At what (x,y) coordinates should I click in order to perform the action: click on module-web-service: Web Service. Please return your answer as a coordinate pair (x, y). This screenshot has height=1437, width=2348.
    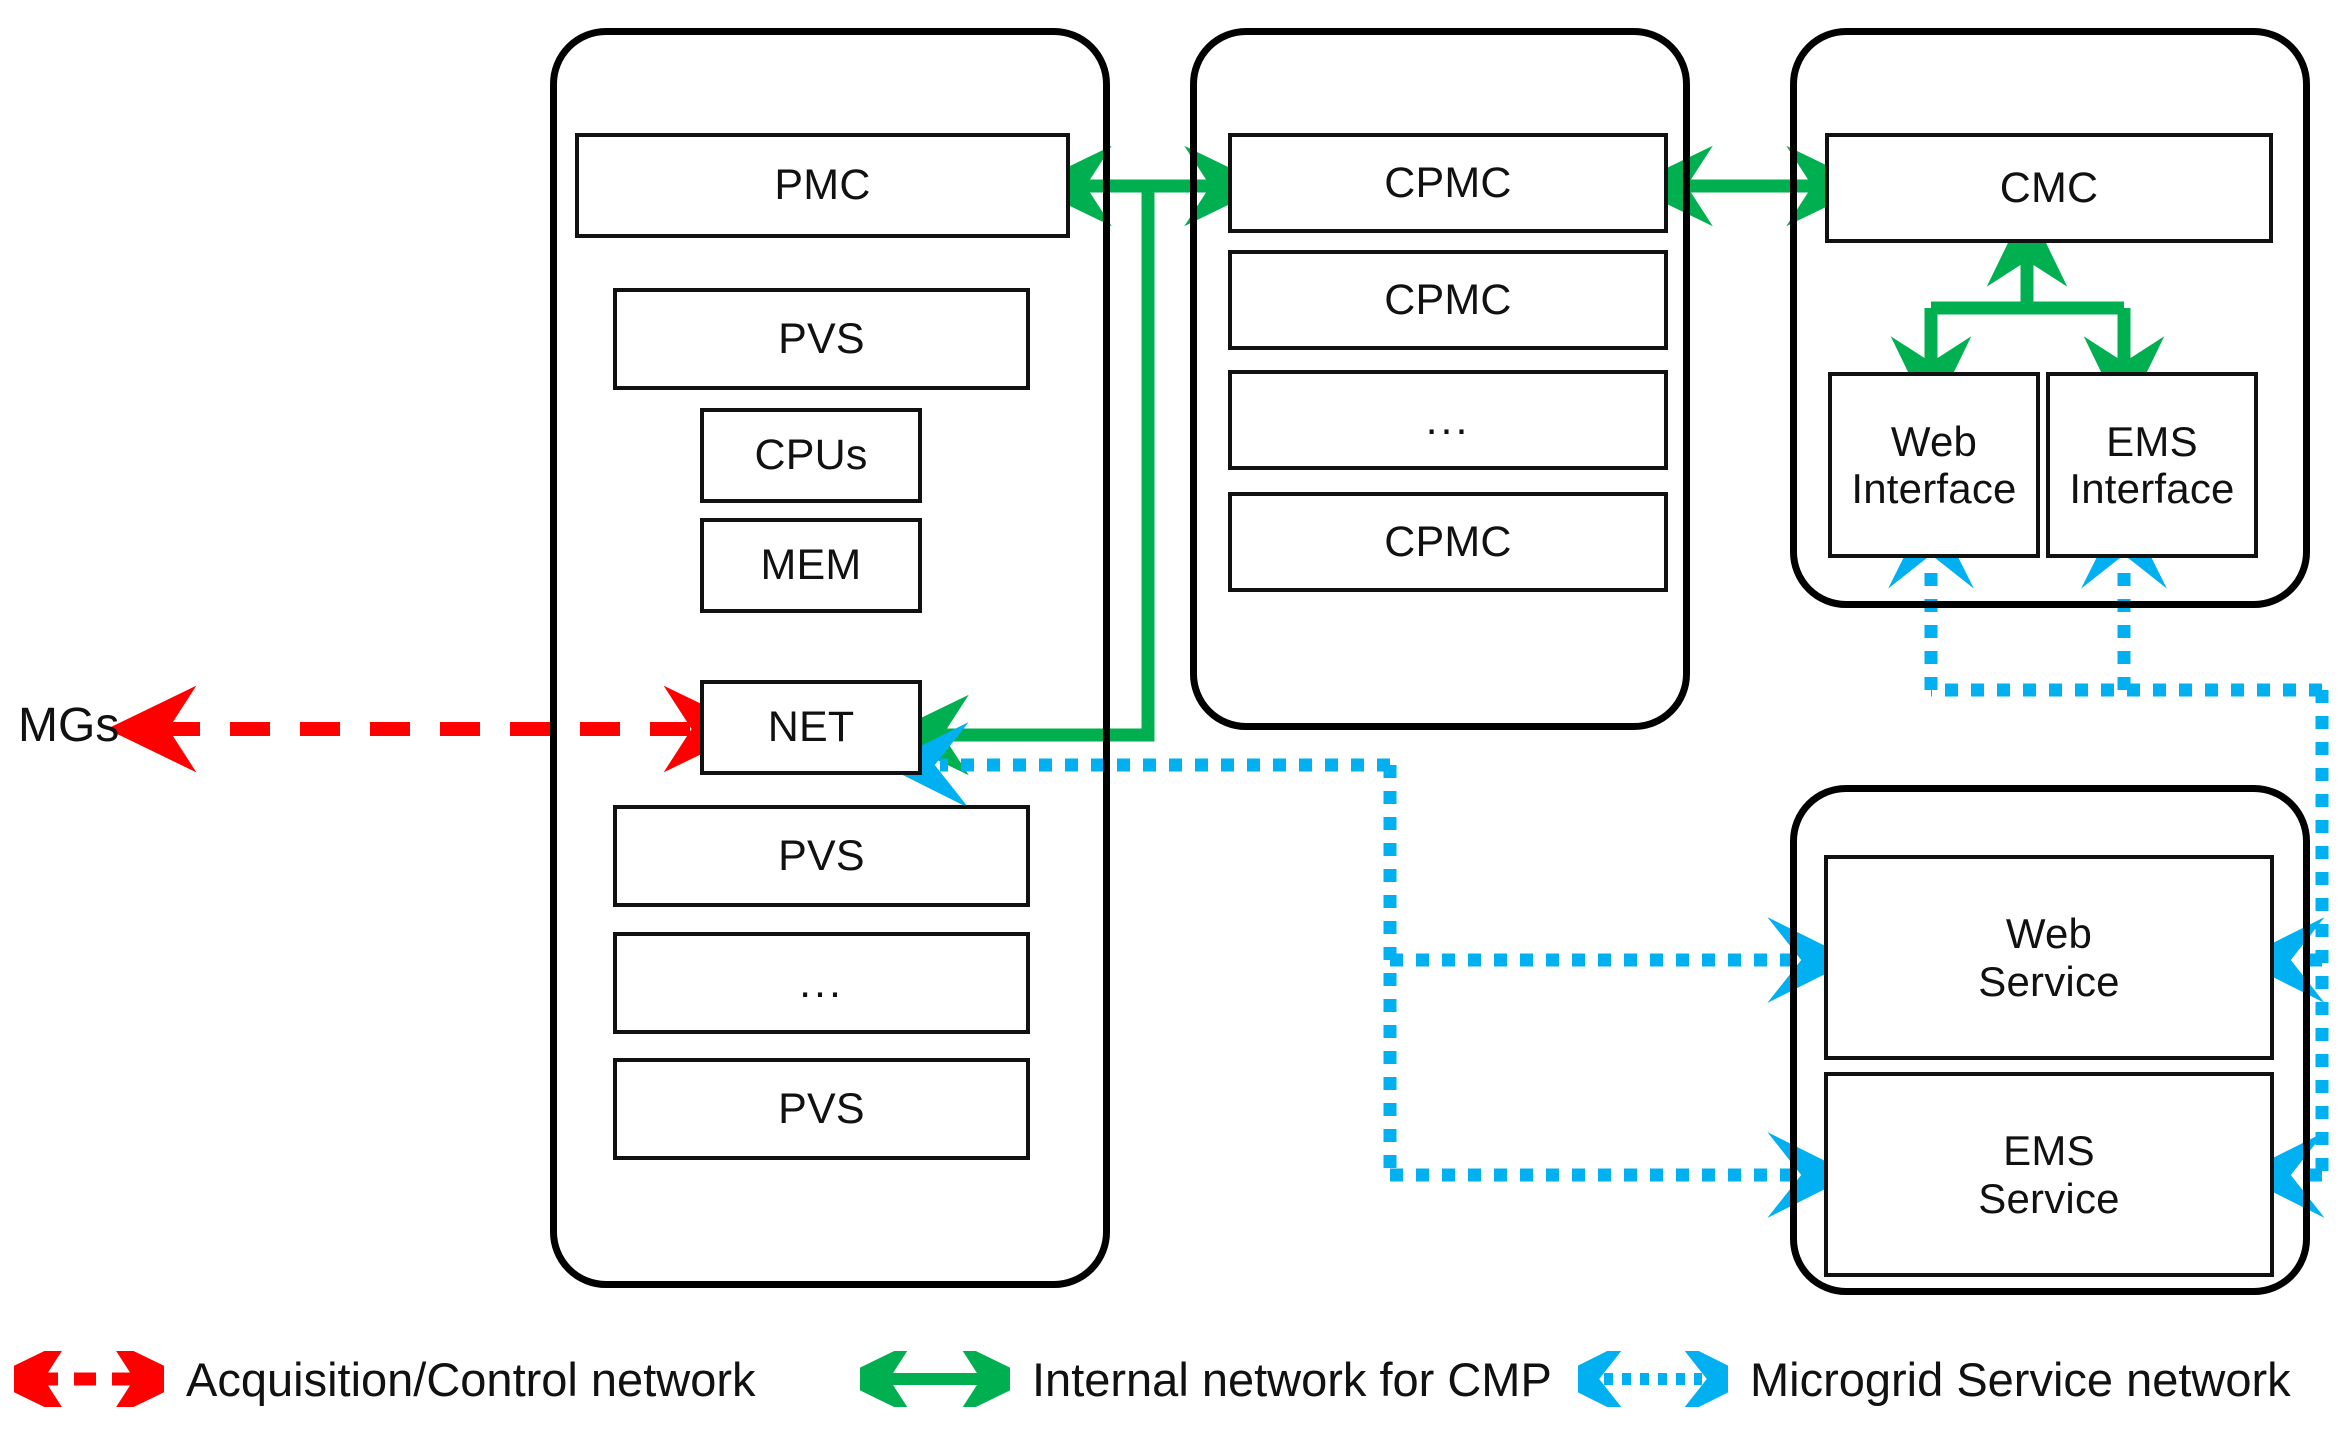
    Looking at the image, I should click on (2049, 957).